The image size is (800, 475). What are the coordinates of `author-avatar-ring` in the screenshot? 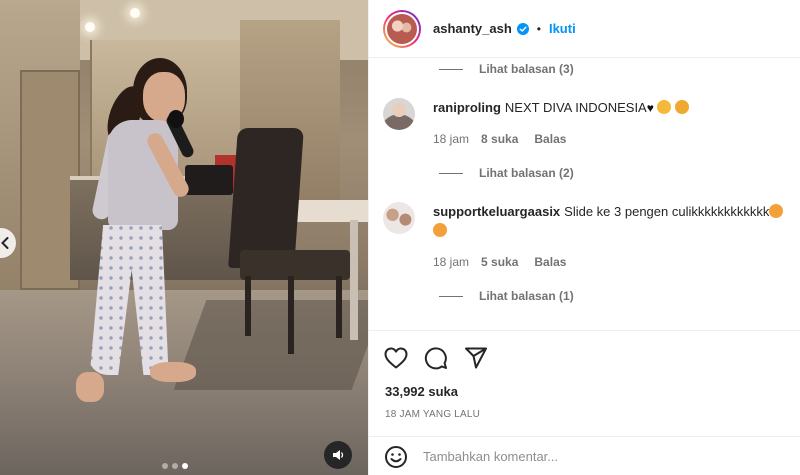 It's located at (402, 28).